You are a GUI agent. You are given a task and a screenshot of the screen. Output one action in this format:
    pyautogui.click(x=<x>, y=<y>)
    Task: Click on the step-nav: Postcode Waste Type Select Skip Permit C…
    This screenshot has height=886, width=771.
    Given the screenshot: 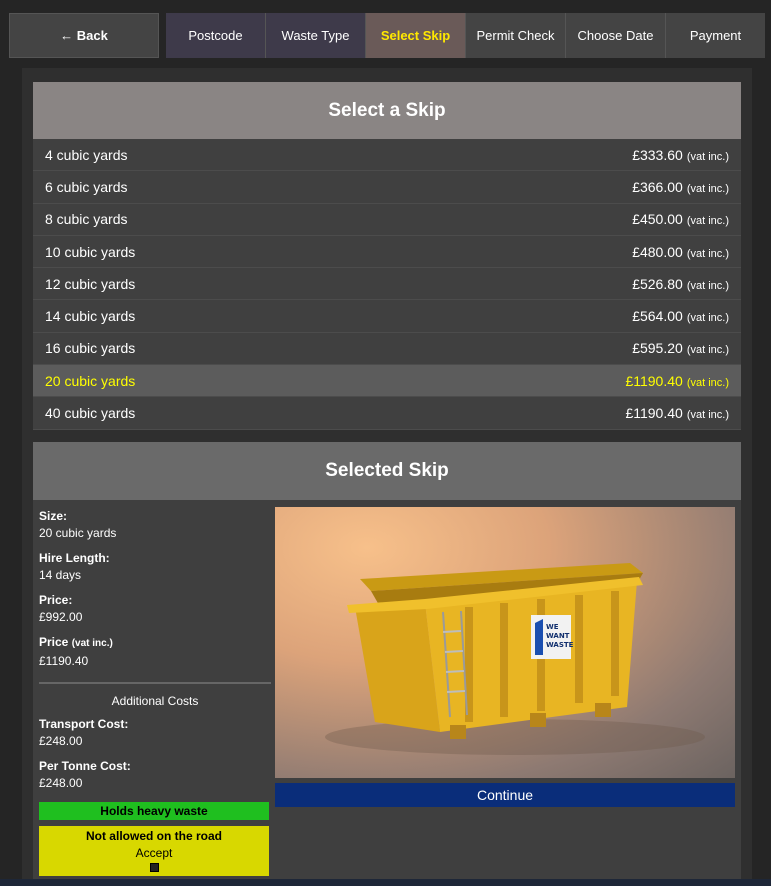 What is the action you would take?
    pyautogui.click(x=465, y=35)
    